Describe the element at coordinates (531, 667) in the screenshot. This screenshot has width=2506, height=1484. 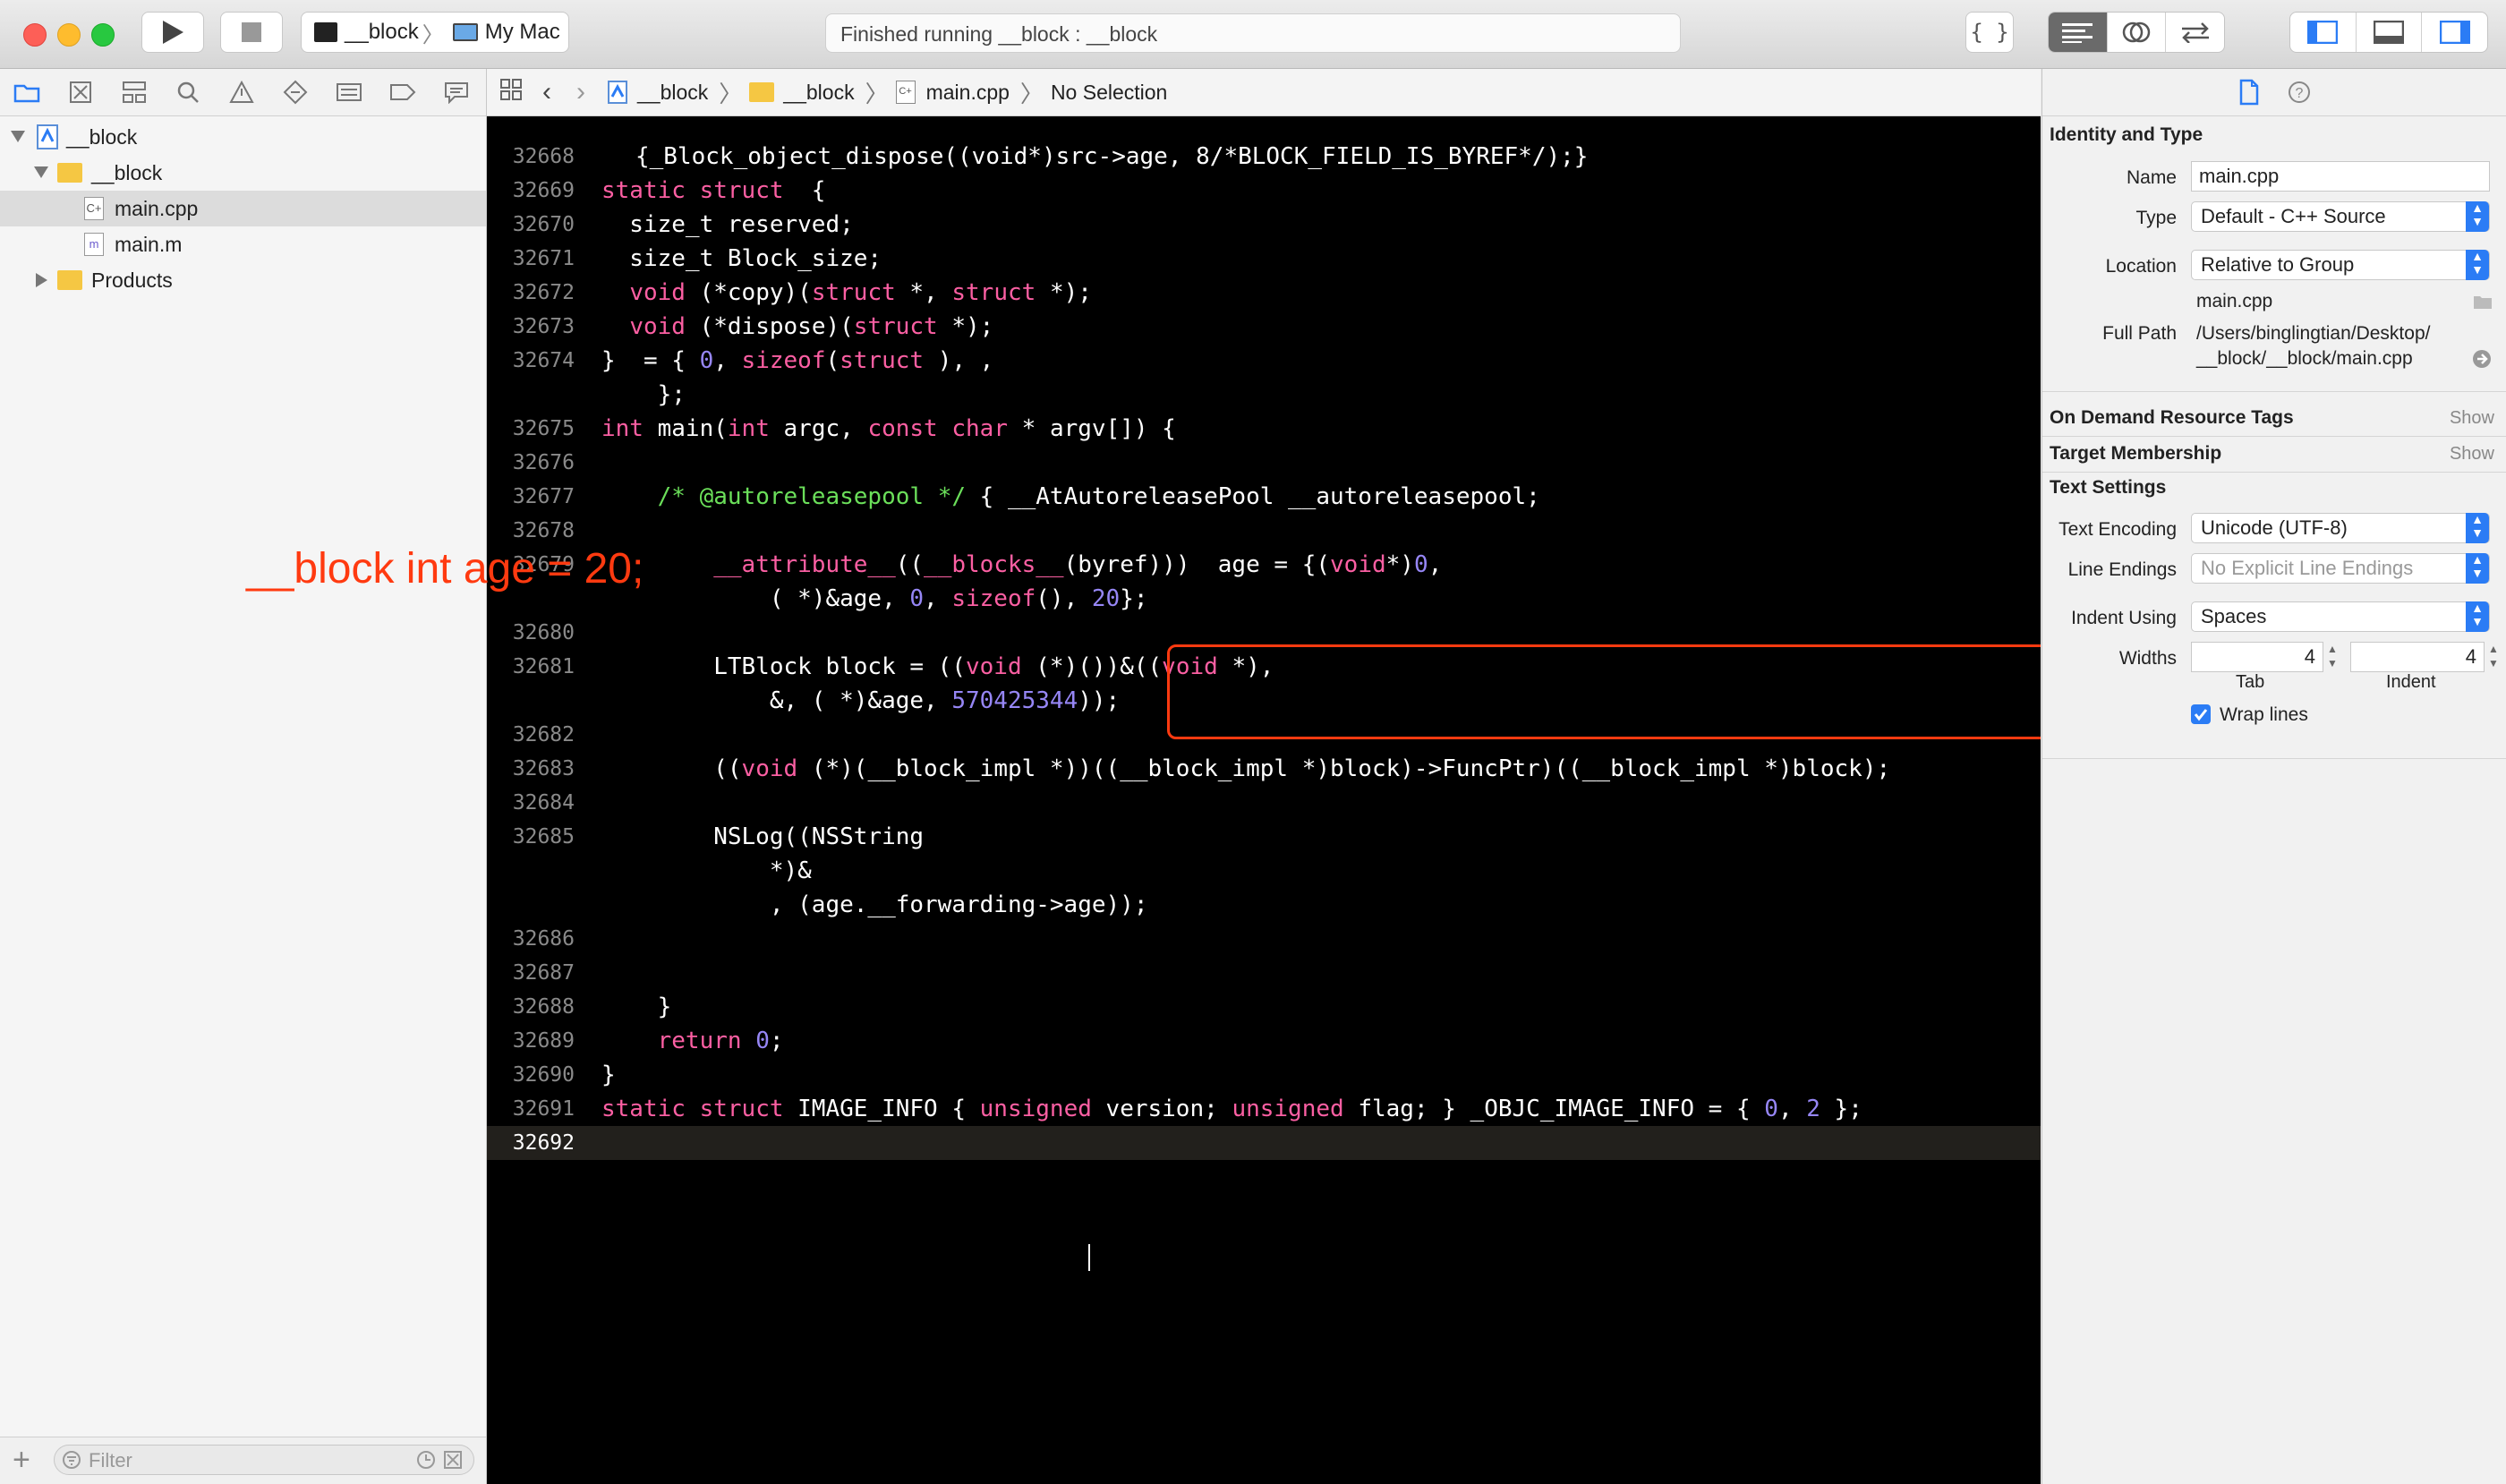
I see `line-number: 32681` at that location.